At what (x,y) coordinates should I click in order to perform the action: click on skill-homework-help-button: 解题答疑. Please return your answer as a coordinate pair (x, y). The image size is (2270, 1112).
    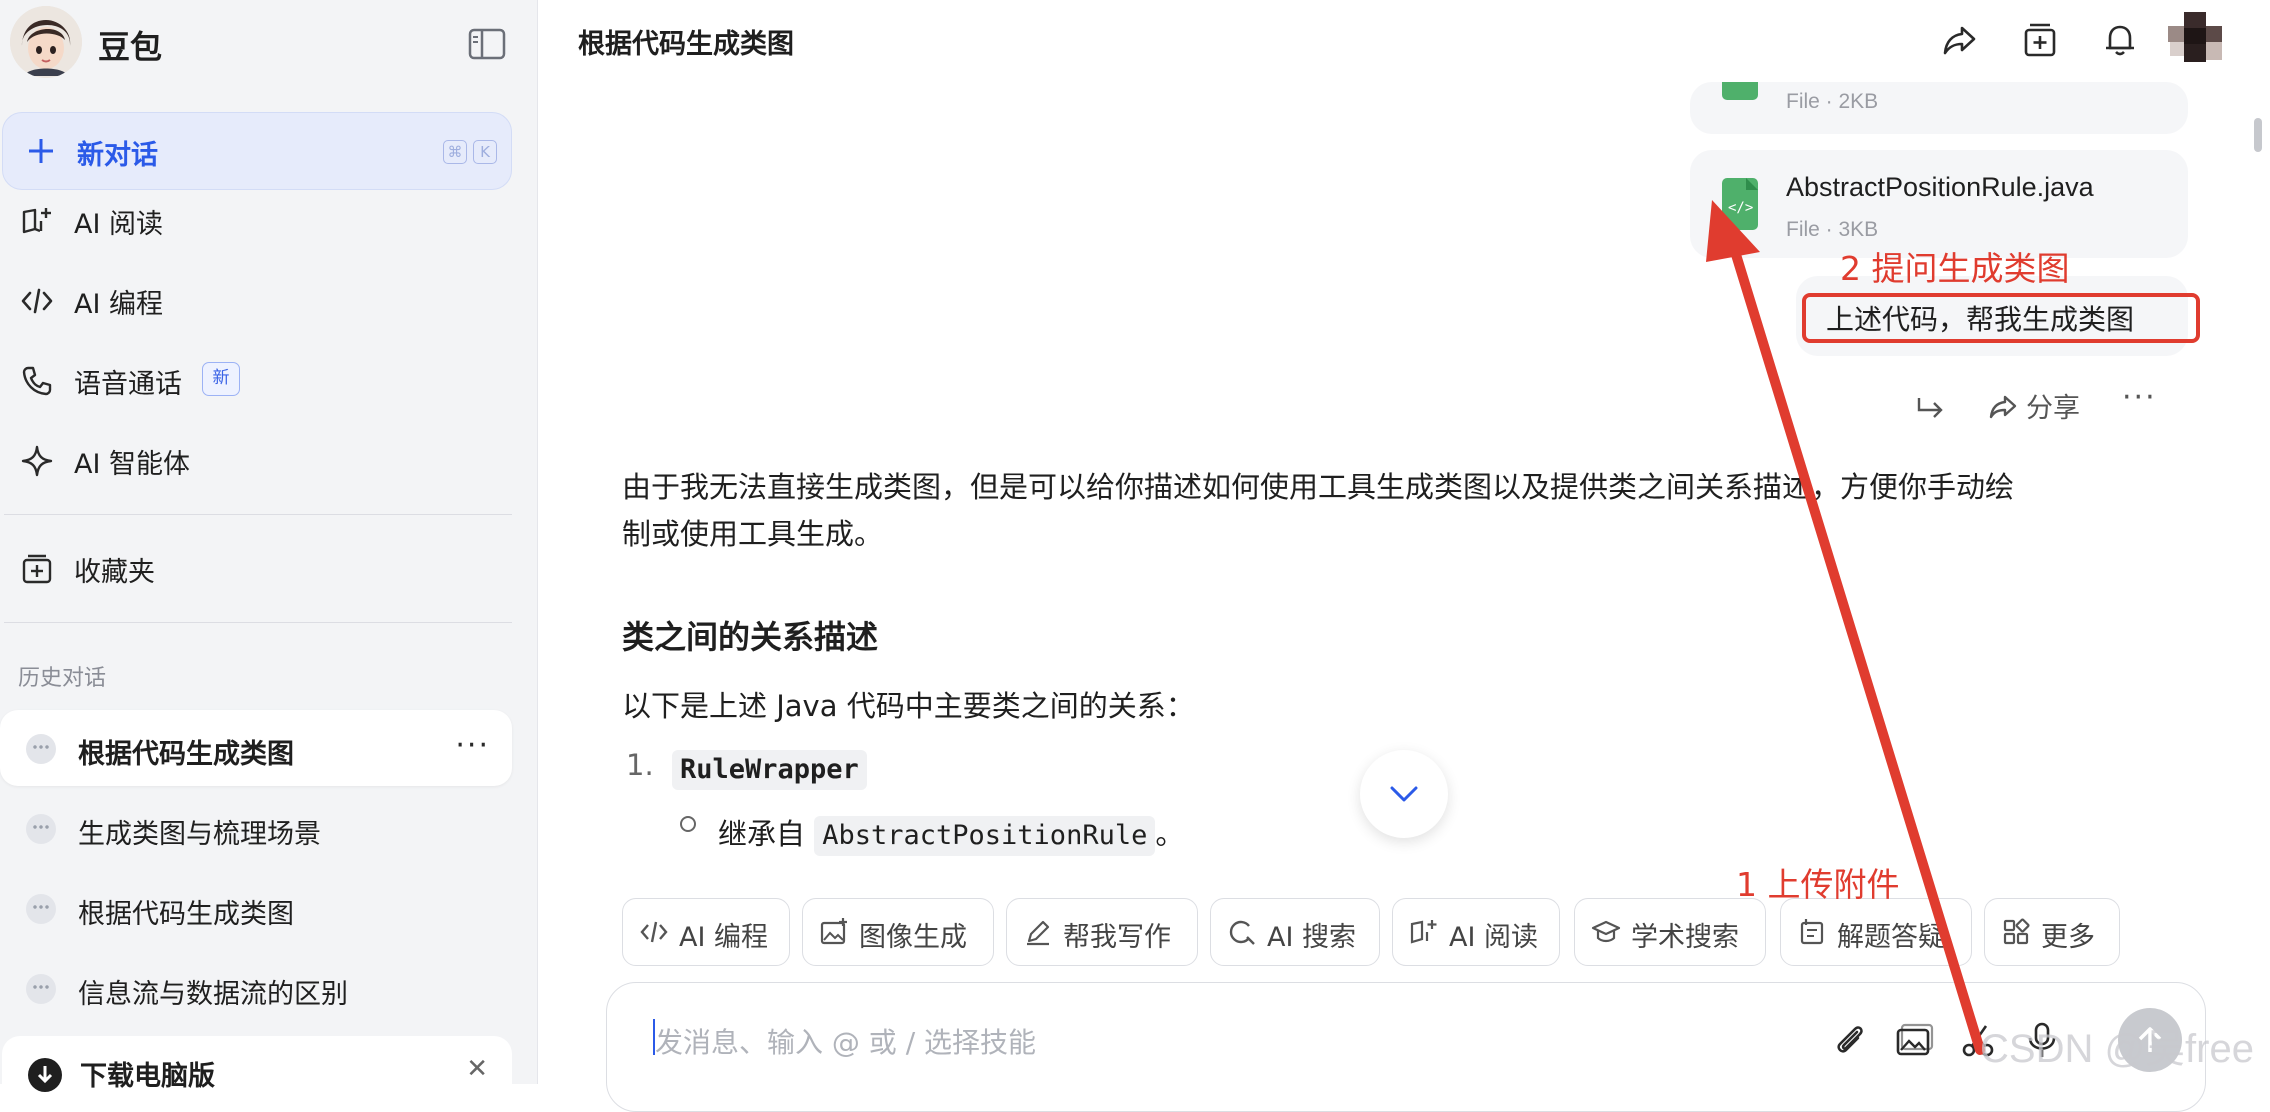
    Looking at the image, I should click on (1876, 932).